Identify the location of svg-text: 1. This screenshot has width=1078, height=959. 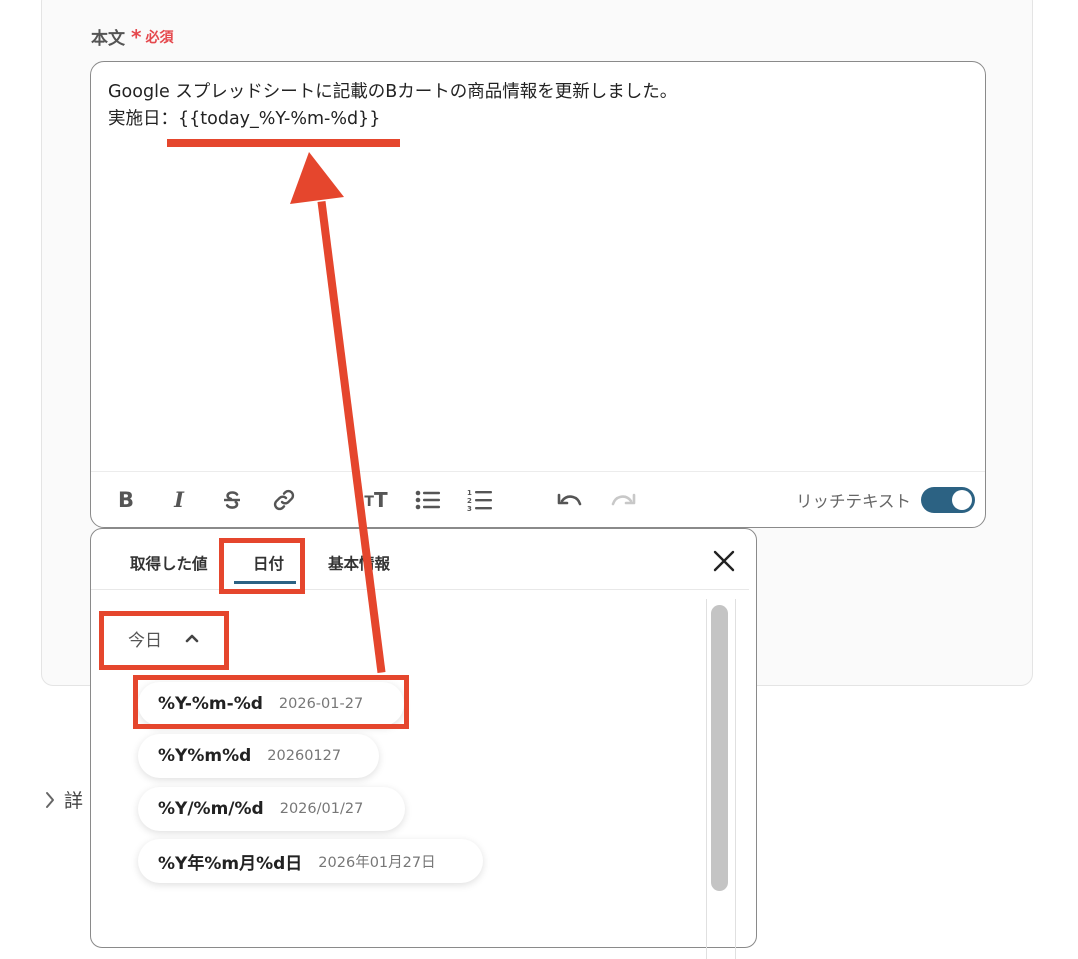
(469, 493).